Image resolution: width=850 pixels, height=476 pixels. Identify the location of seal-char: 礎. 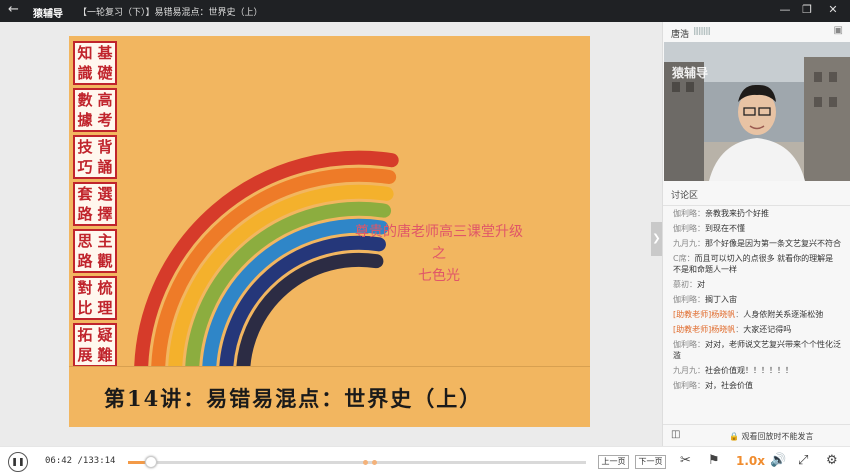
(105, 73).